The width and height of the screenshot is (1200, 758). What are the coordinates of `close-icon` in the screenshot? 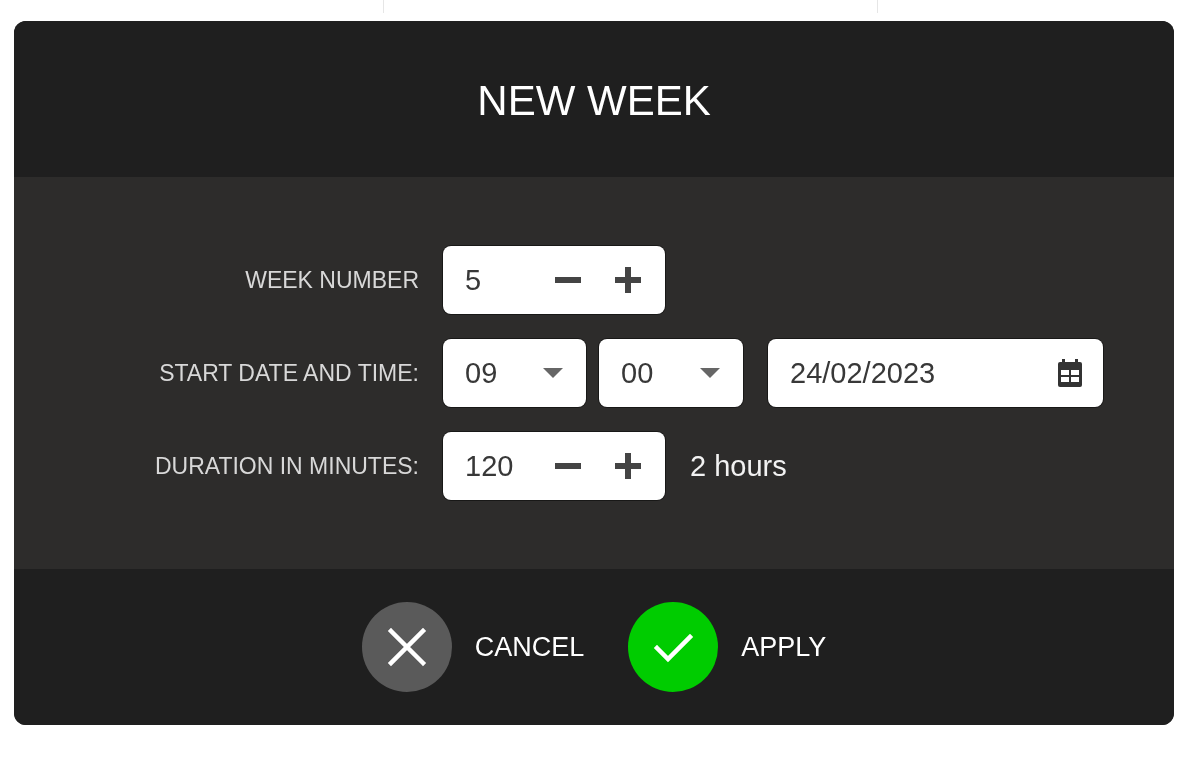 It's located at (406, 647).